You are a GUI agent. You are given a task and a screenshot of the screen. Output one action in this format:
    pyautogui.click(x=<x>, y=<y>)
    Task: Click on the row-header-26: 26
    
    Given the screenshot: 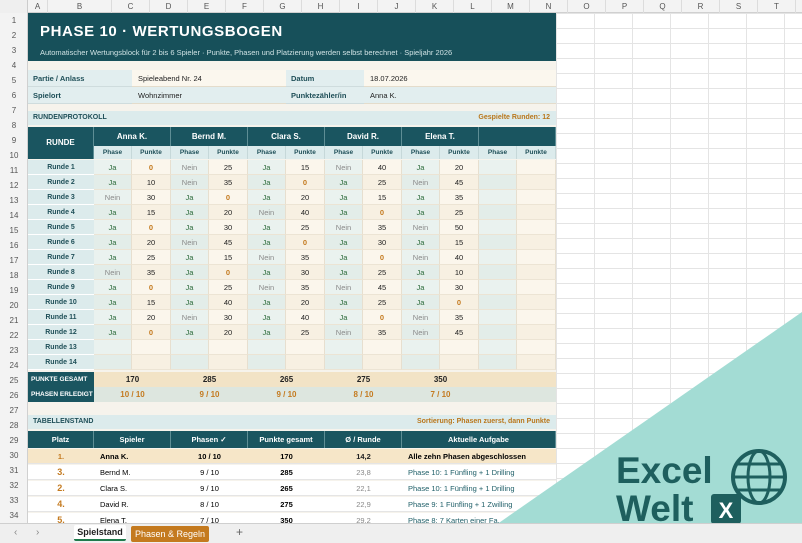 What is the action you would take?
    pyautogui.click(x=14, y=395)
    